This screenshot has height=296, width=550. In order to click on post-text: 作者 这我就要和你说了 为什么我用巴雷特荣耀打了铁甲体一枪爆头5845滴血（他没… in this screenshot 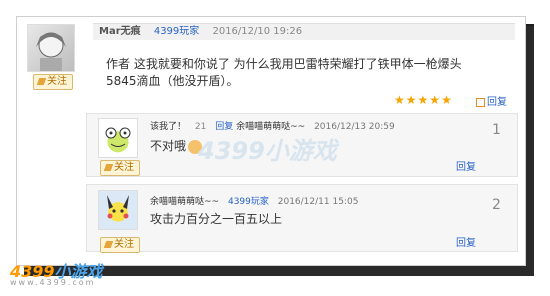, I will do `click(284, 72)`.